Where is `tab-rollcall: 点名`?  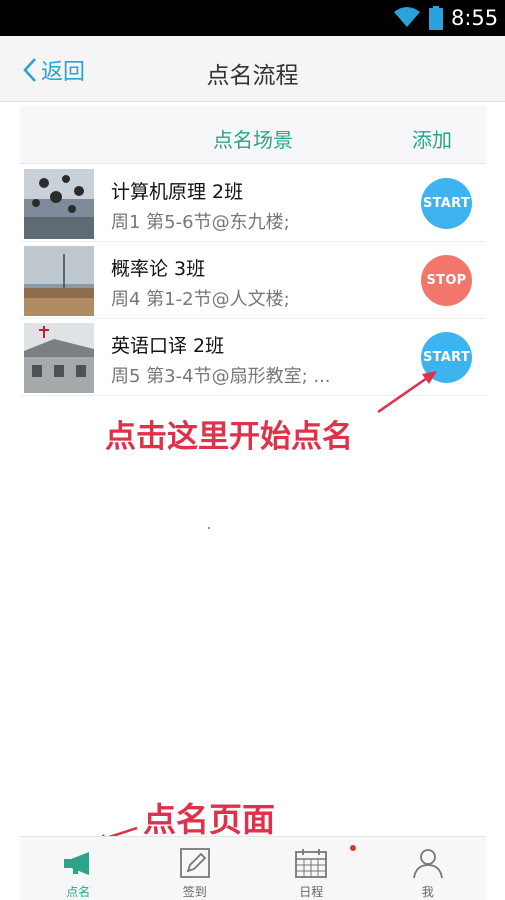 tab-rollcall: 点名 is located at coordinates (78, 868).